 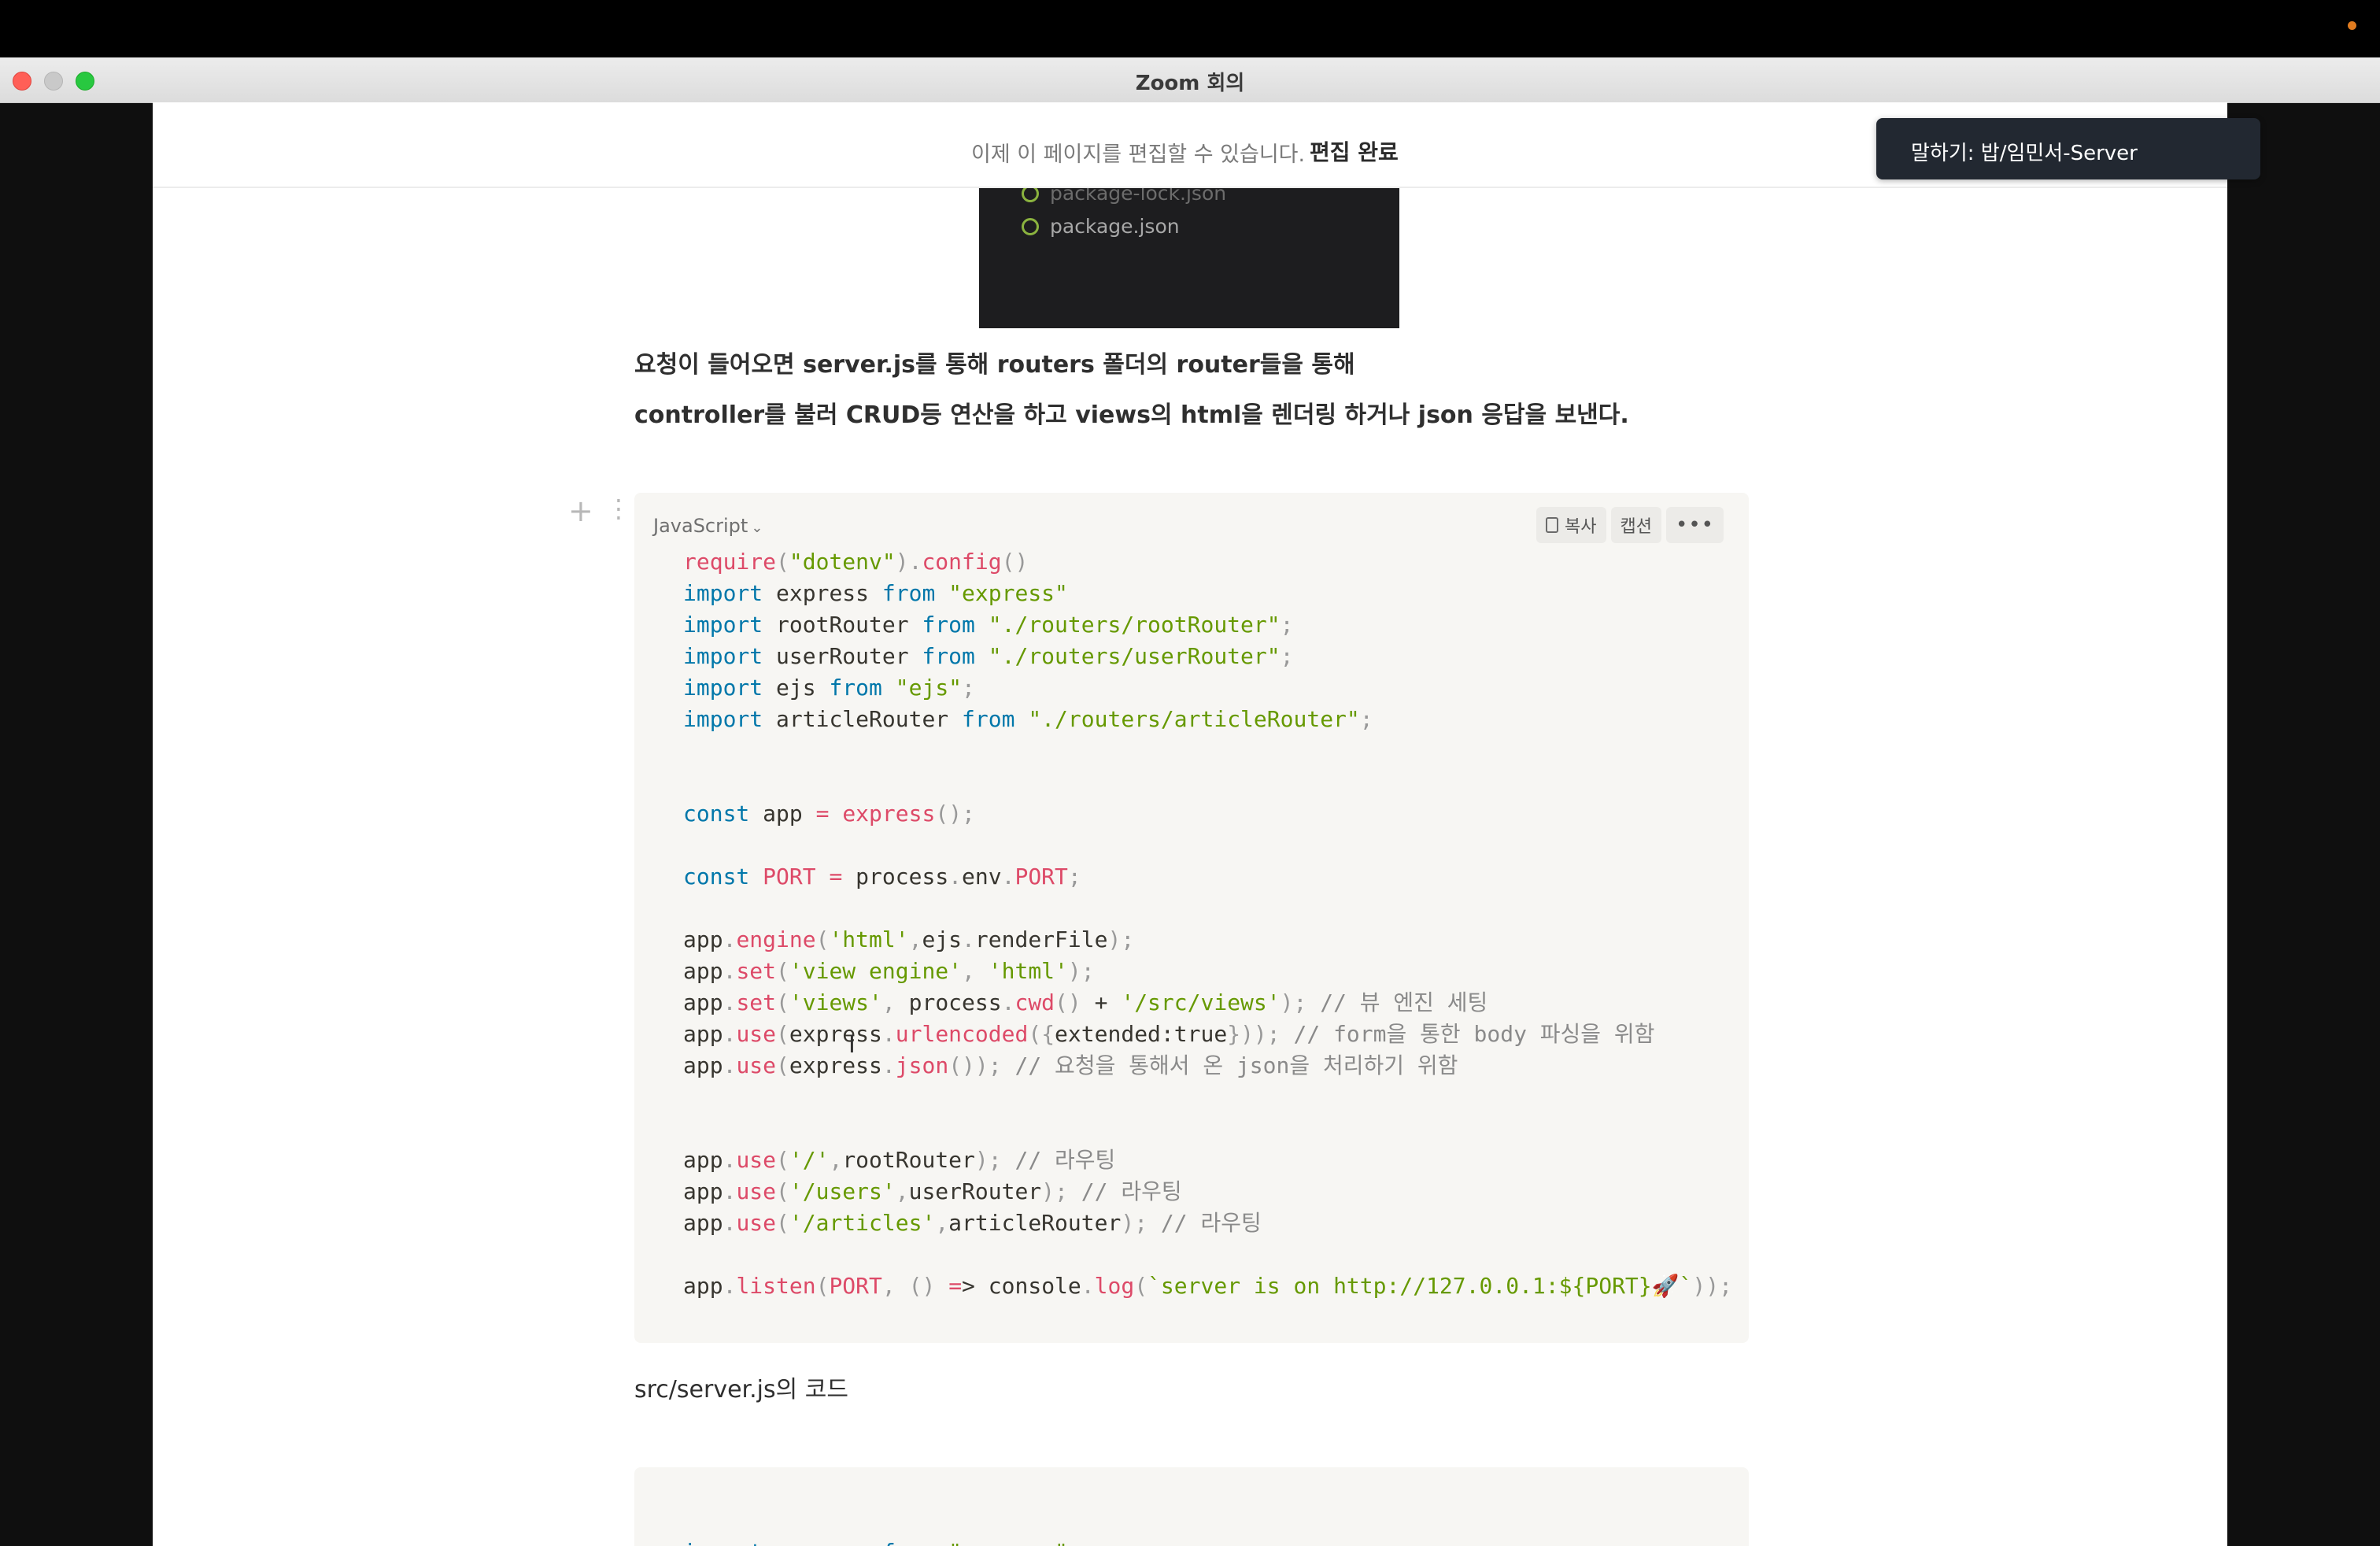 I want to click on speaker-label: 말하기: 밥/임민서-Server, so click(x=2024, y=153).